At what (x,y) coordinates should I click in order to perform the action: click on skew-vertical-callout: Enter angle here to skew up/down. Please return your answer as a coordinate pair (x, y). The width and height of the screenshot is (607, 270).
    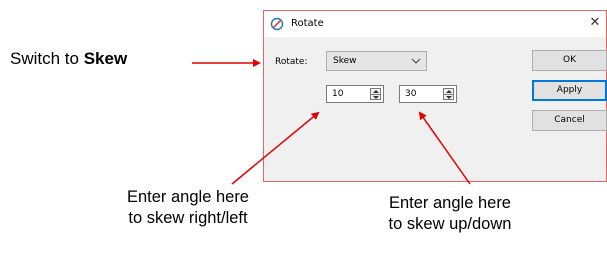
    Looking at the image, I should click on (450, 214).